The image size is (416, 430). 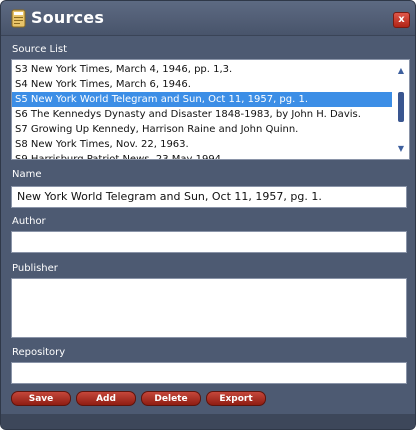 I want to click on book-icon, so click(x=18, y=18).